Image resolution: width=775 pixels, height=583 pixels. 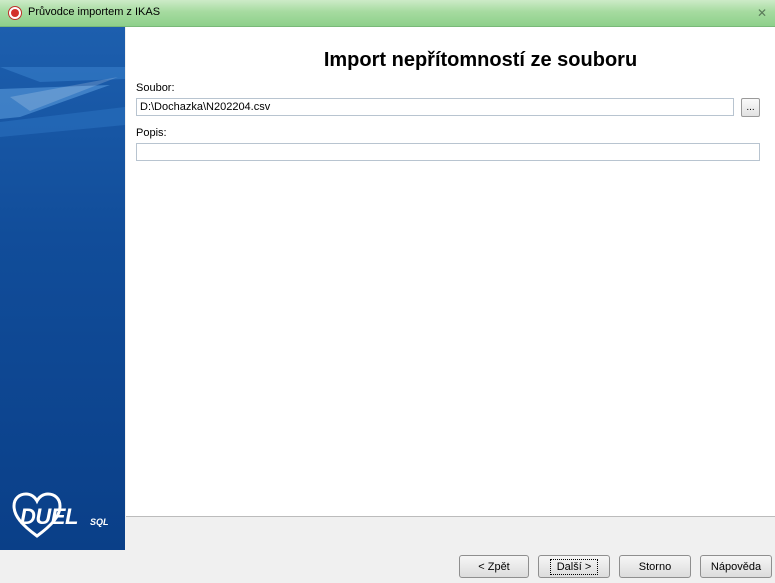 I want to click on file-path-input, so click(x=435, y=107).